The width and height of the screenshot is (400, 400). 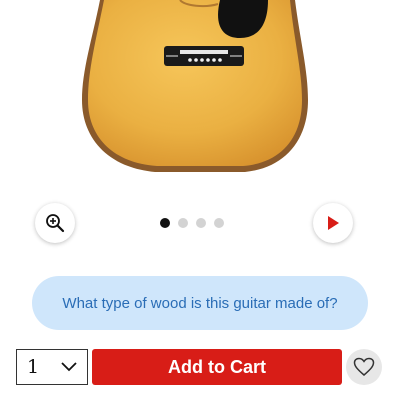 I want to click on wishlist-button, so click(x=364, y=367).